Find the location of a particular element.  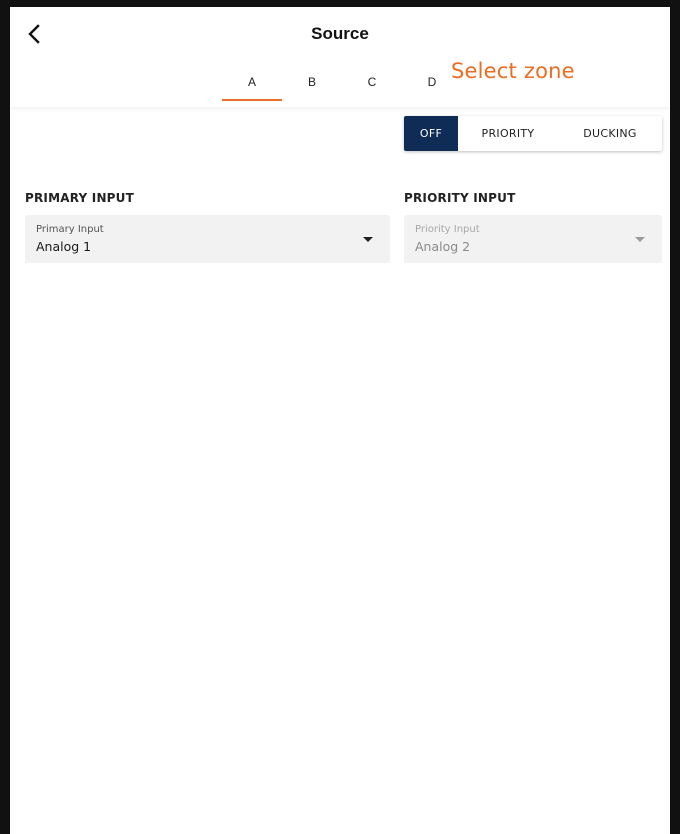

tab-c: C is located at coordinates (372, 83).